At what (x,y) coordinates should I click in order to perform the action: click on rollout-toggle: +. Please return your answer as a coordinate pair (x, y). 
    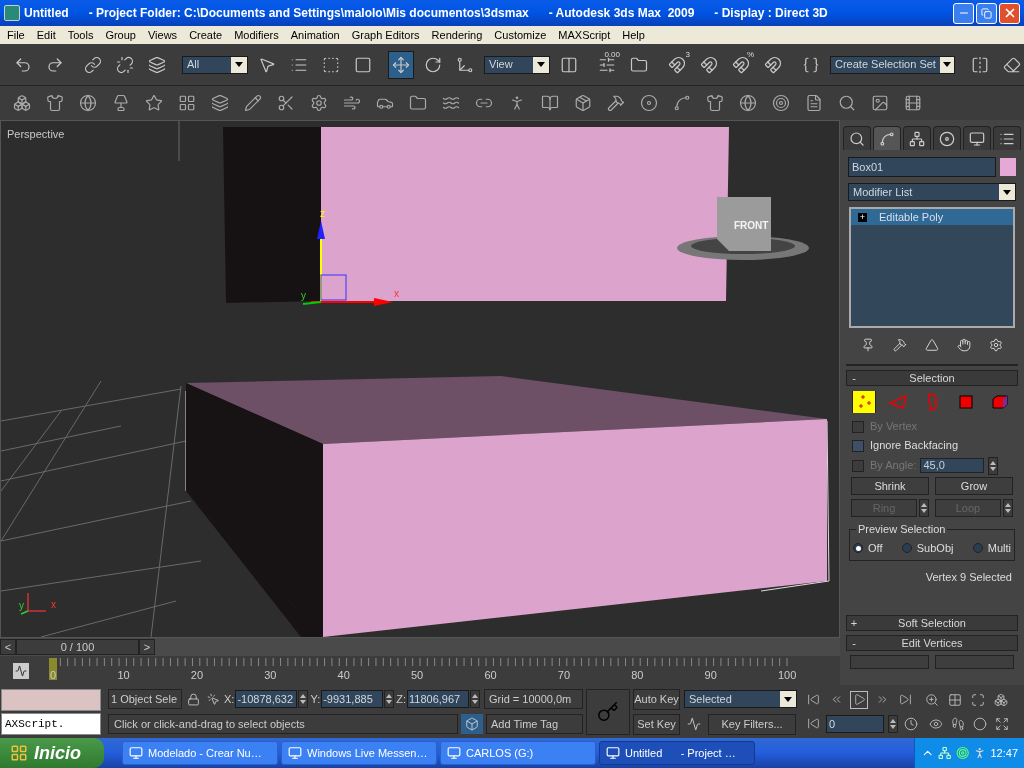
    Looking at the image, I should click on (854, 623).